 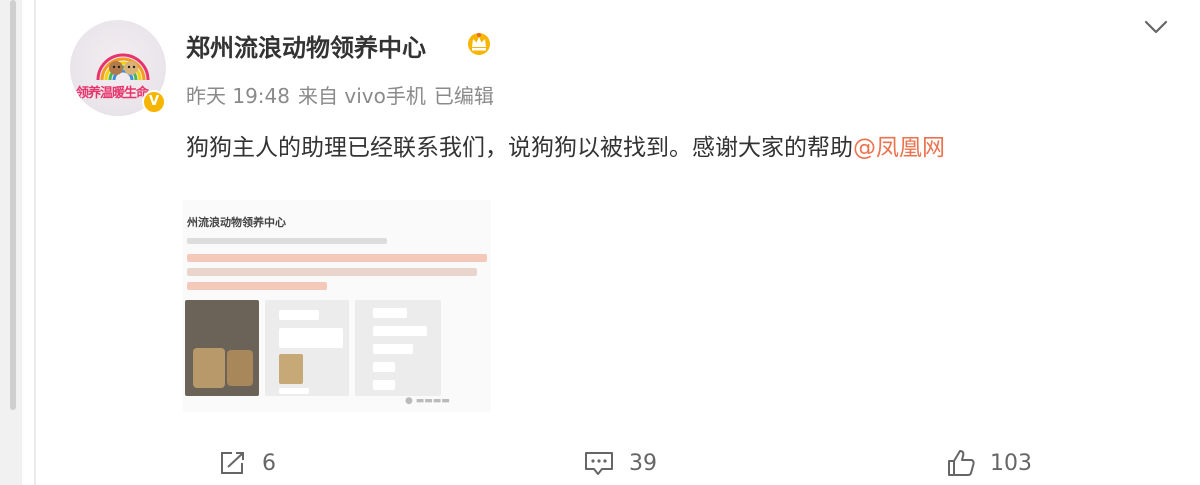 What do you see at coordinates (154, 102) in the screenshot?
I see `verified-badge: V` at bounding box center [154, 102].